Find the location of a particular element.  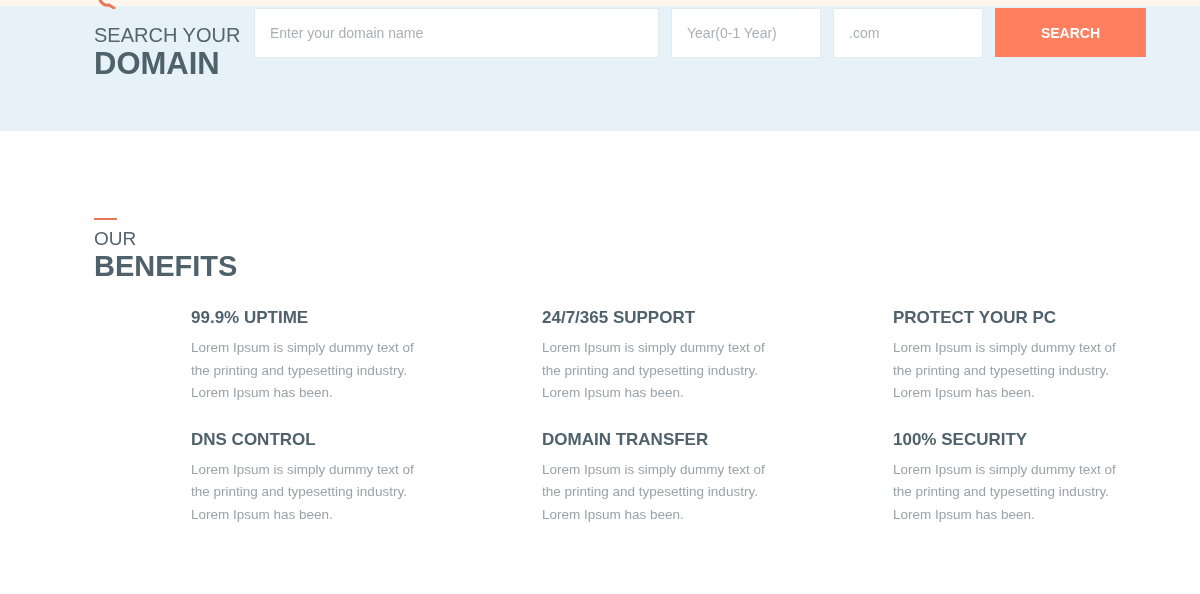

section-title: DOMAIN is located at coordinates (157, 64).